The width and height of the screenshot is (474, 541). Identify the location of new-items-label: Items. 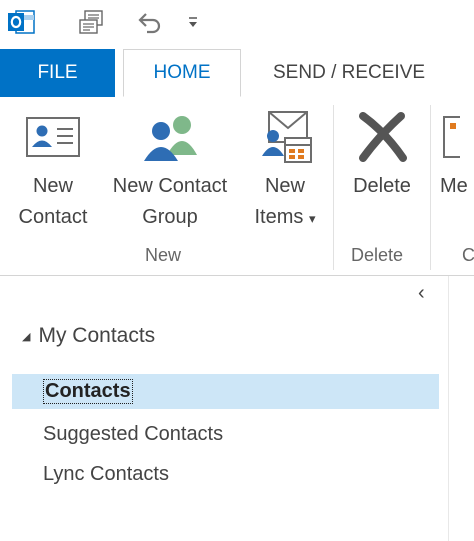
(279, 217).